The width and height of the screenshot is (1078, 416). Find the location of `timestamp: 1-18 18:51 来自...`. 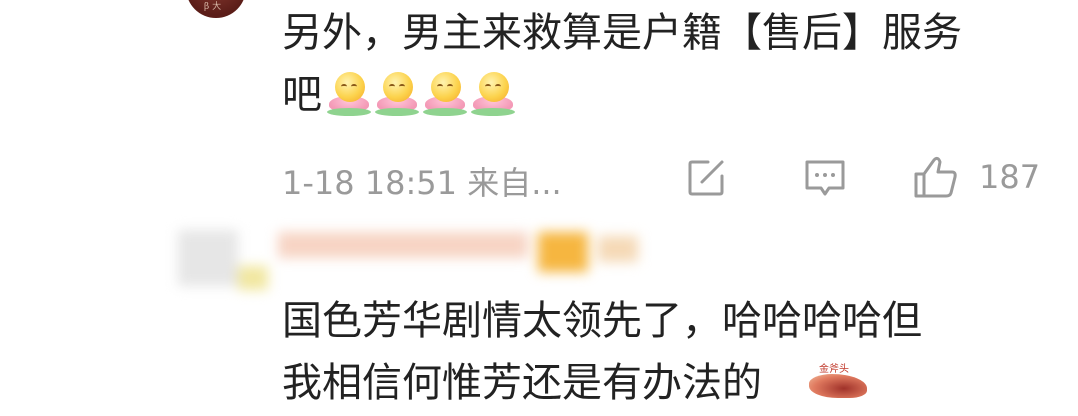

timestamp: 1-18 18:51 来自... is located at coordinates (422, 183).